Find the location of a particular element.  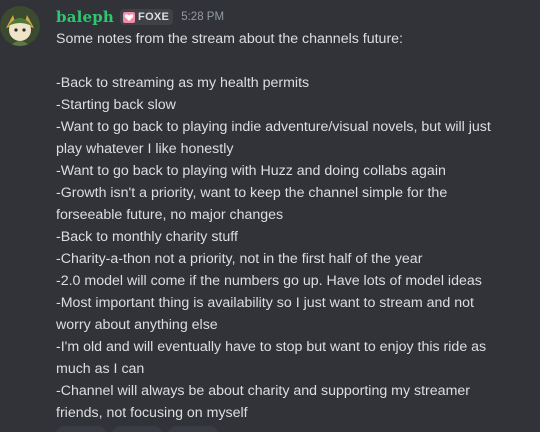

message-header: baleph FOXE 5:28 PM is located at coordinates (140, 17).